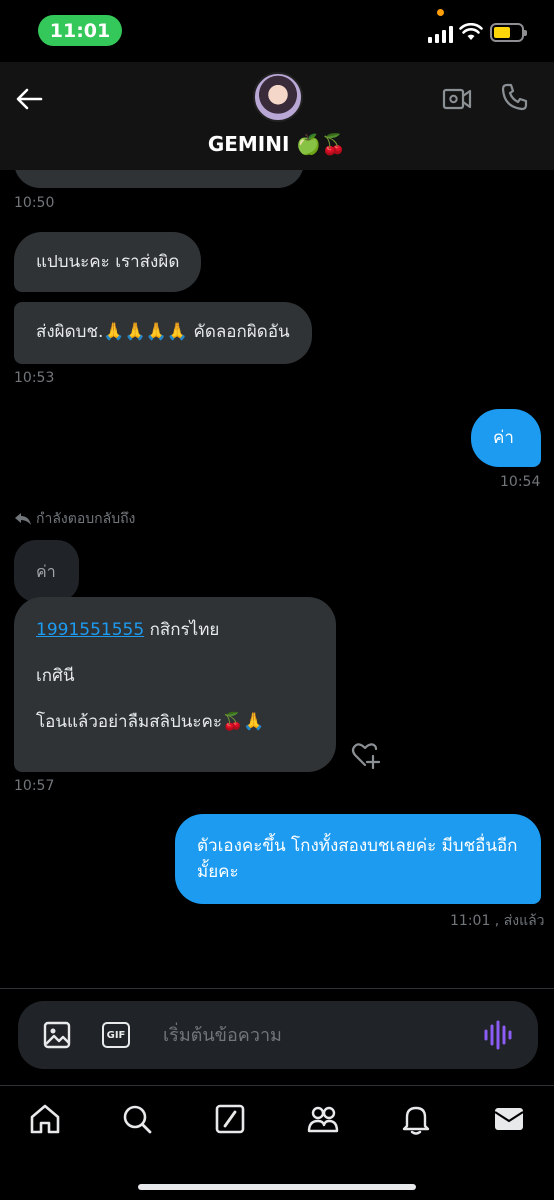 The image size is (554, 1200). I want to click on bank-name: กสิกรไทย, so click(182, 630).